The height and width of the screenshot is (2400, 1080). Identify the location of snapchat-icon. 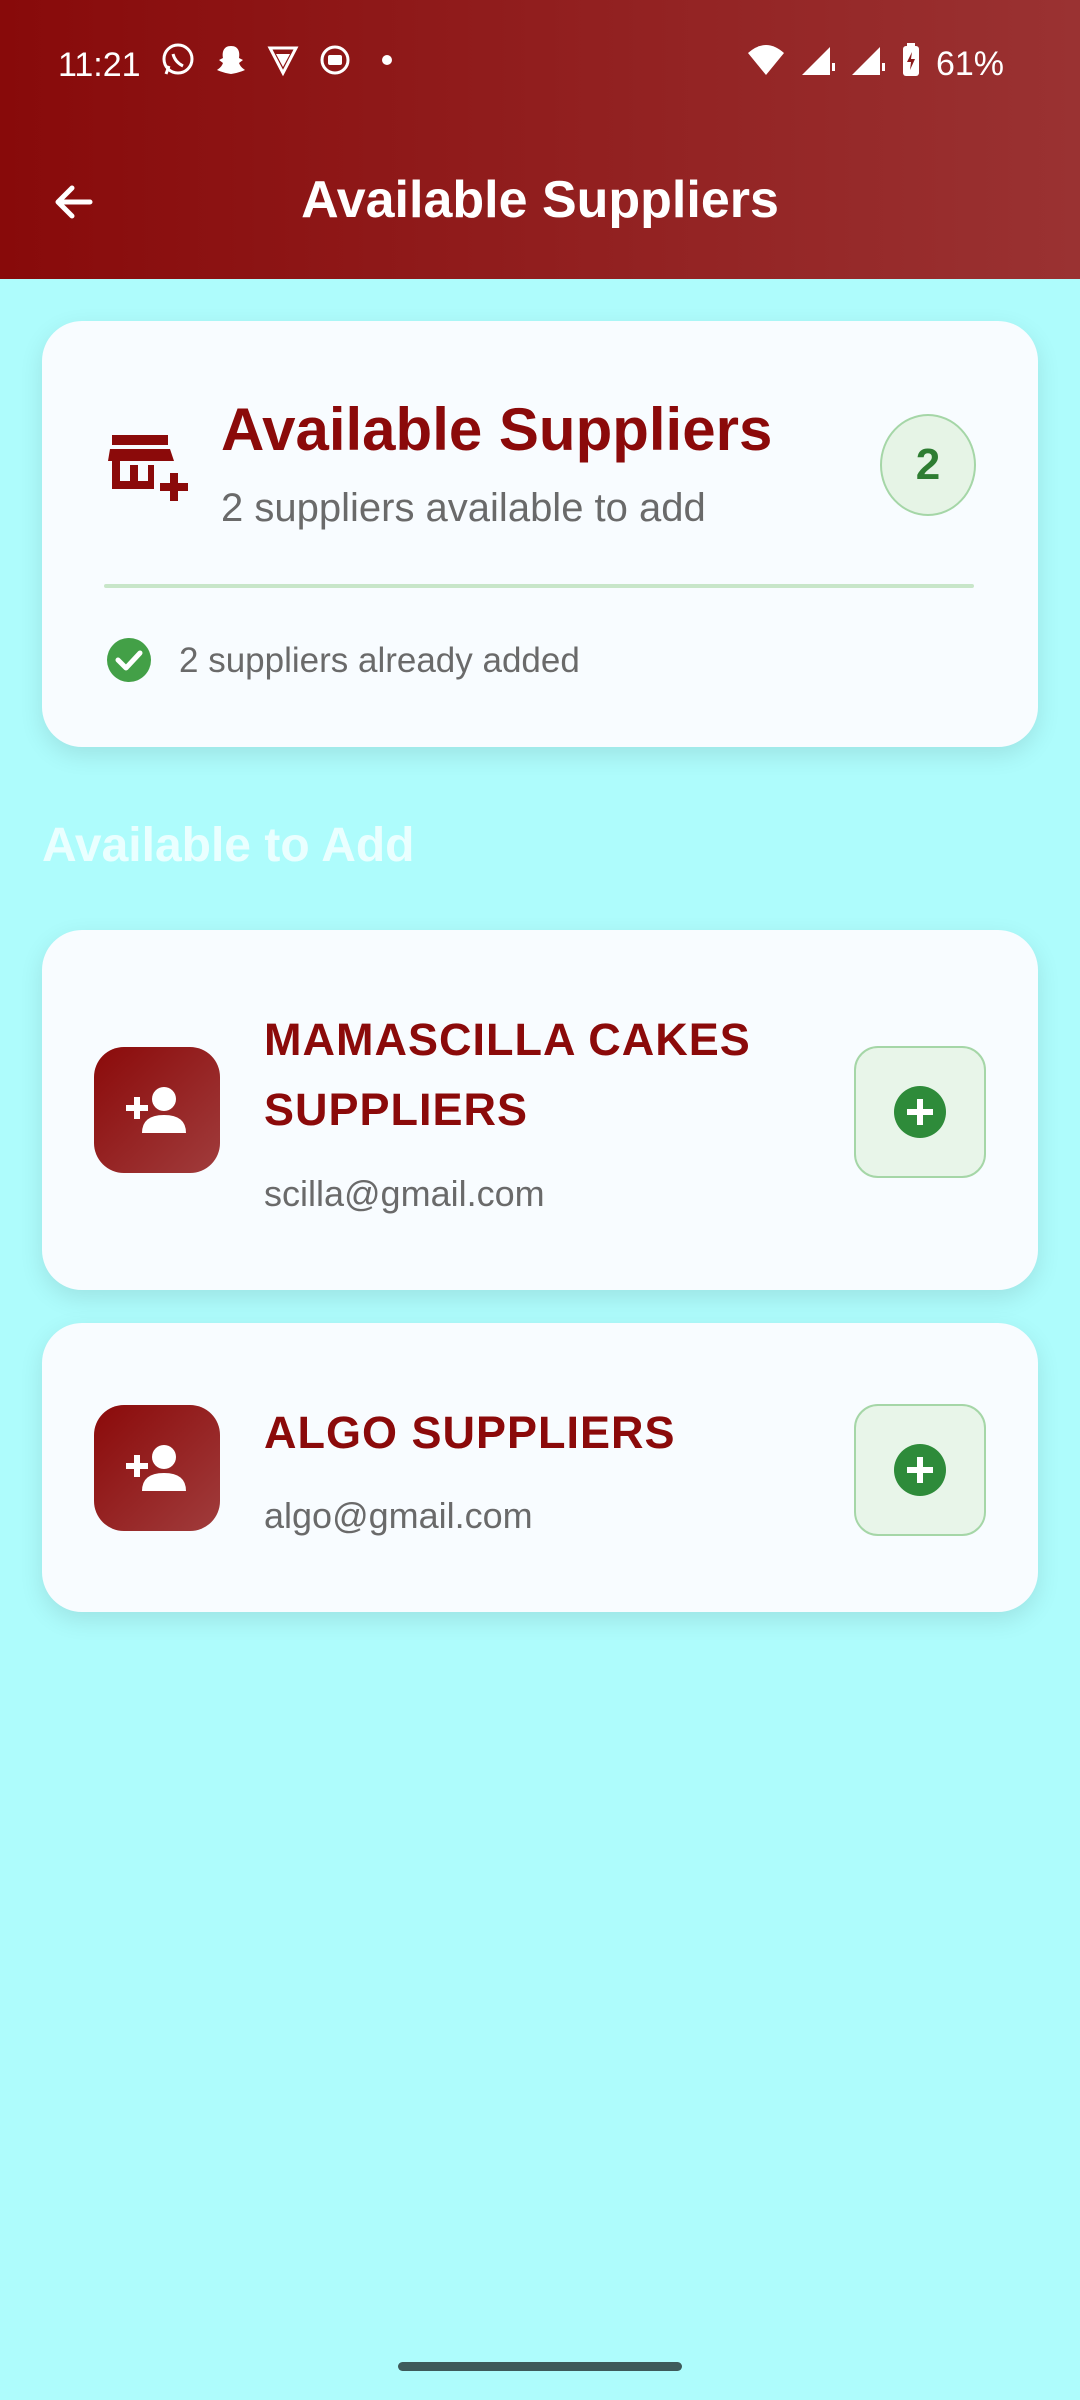
(231, 60).